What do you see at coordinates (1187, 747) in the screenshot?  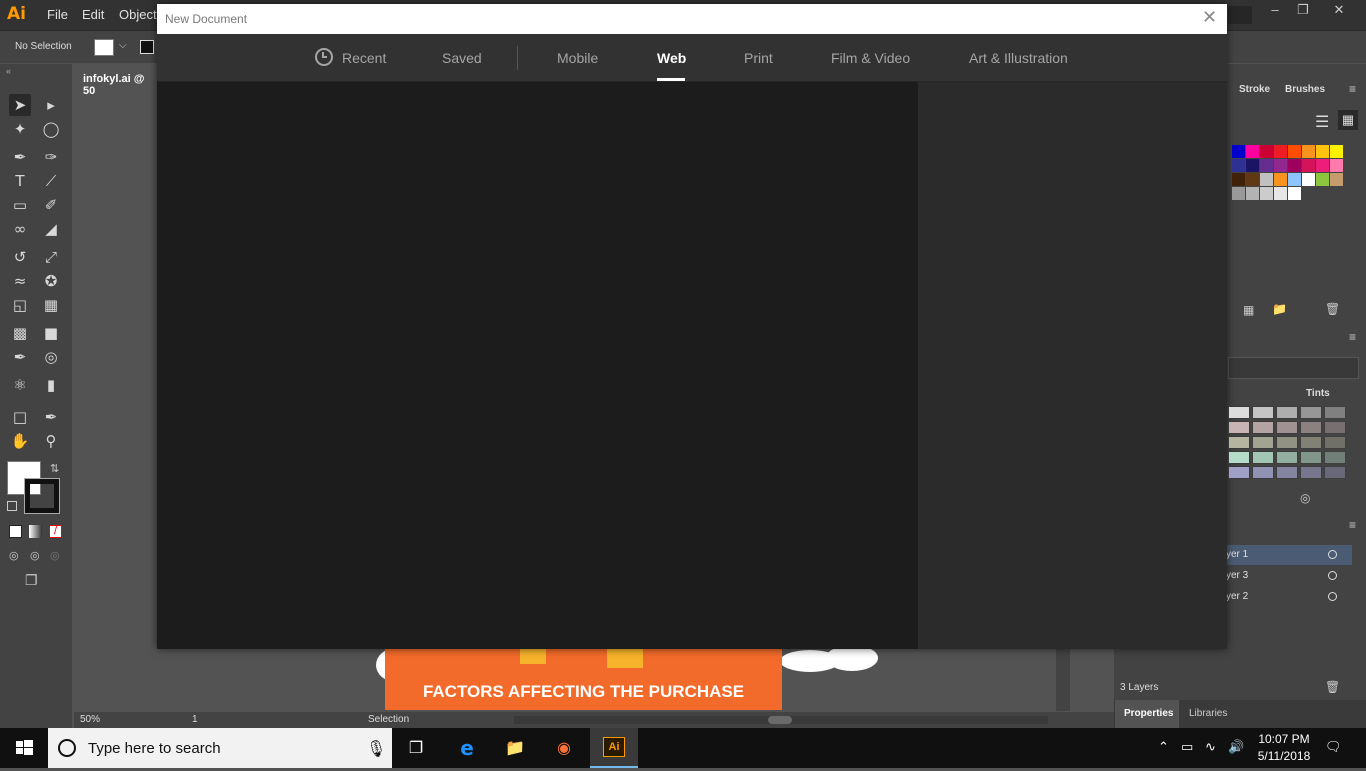 I see `battery-icon: ▭` at bounding box center [1187, 747].